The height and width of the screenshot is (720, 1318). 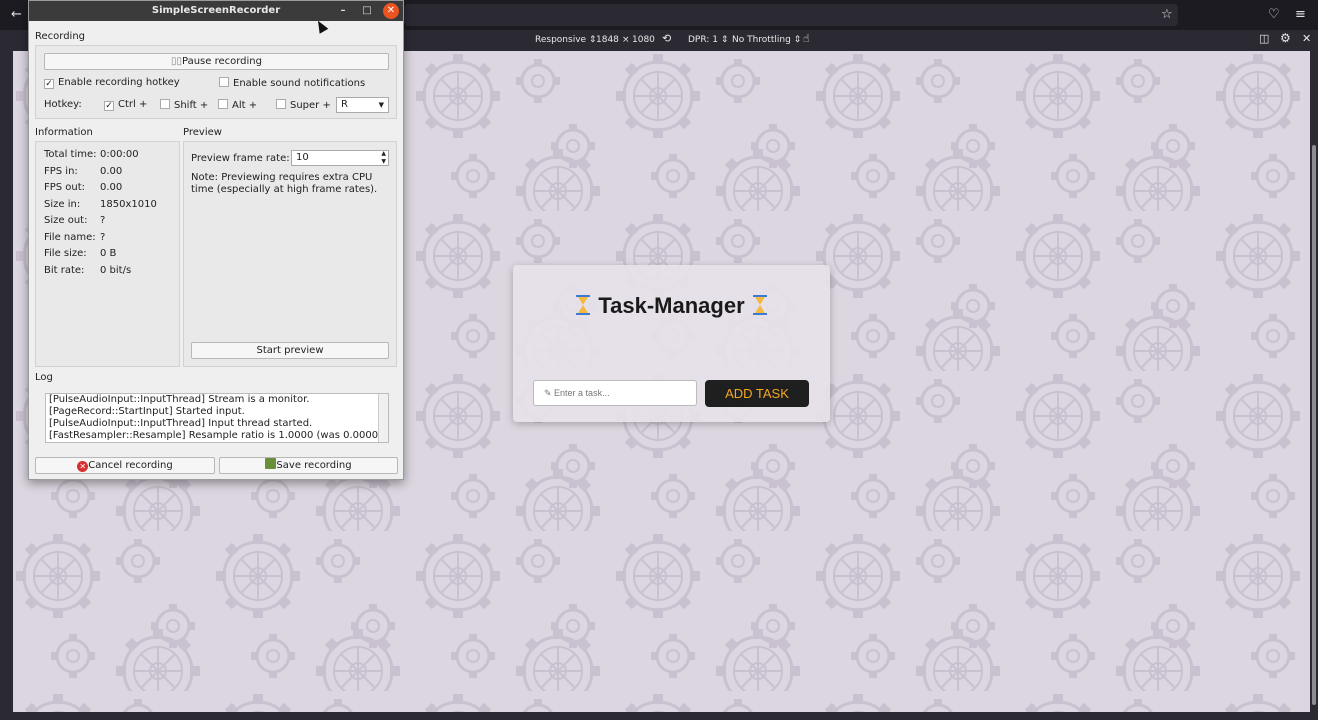 What do you see at coordinates (83, 466) in the screenshot?
I see `cancel-icon: ✕` at bounding box center [83, 466].